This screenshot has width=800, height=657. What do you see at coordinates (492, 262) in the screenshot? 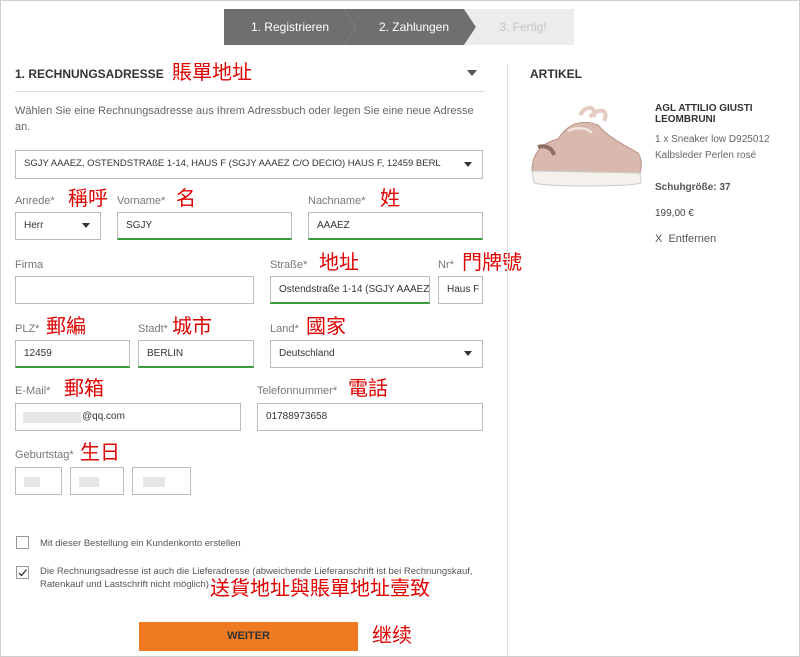
I see `annotation-house-number: 門牌號` at bounding box center [492, 262].